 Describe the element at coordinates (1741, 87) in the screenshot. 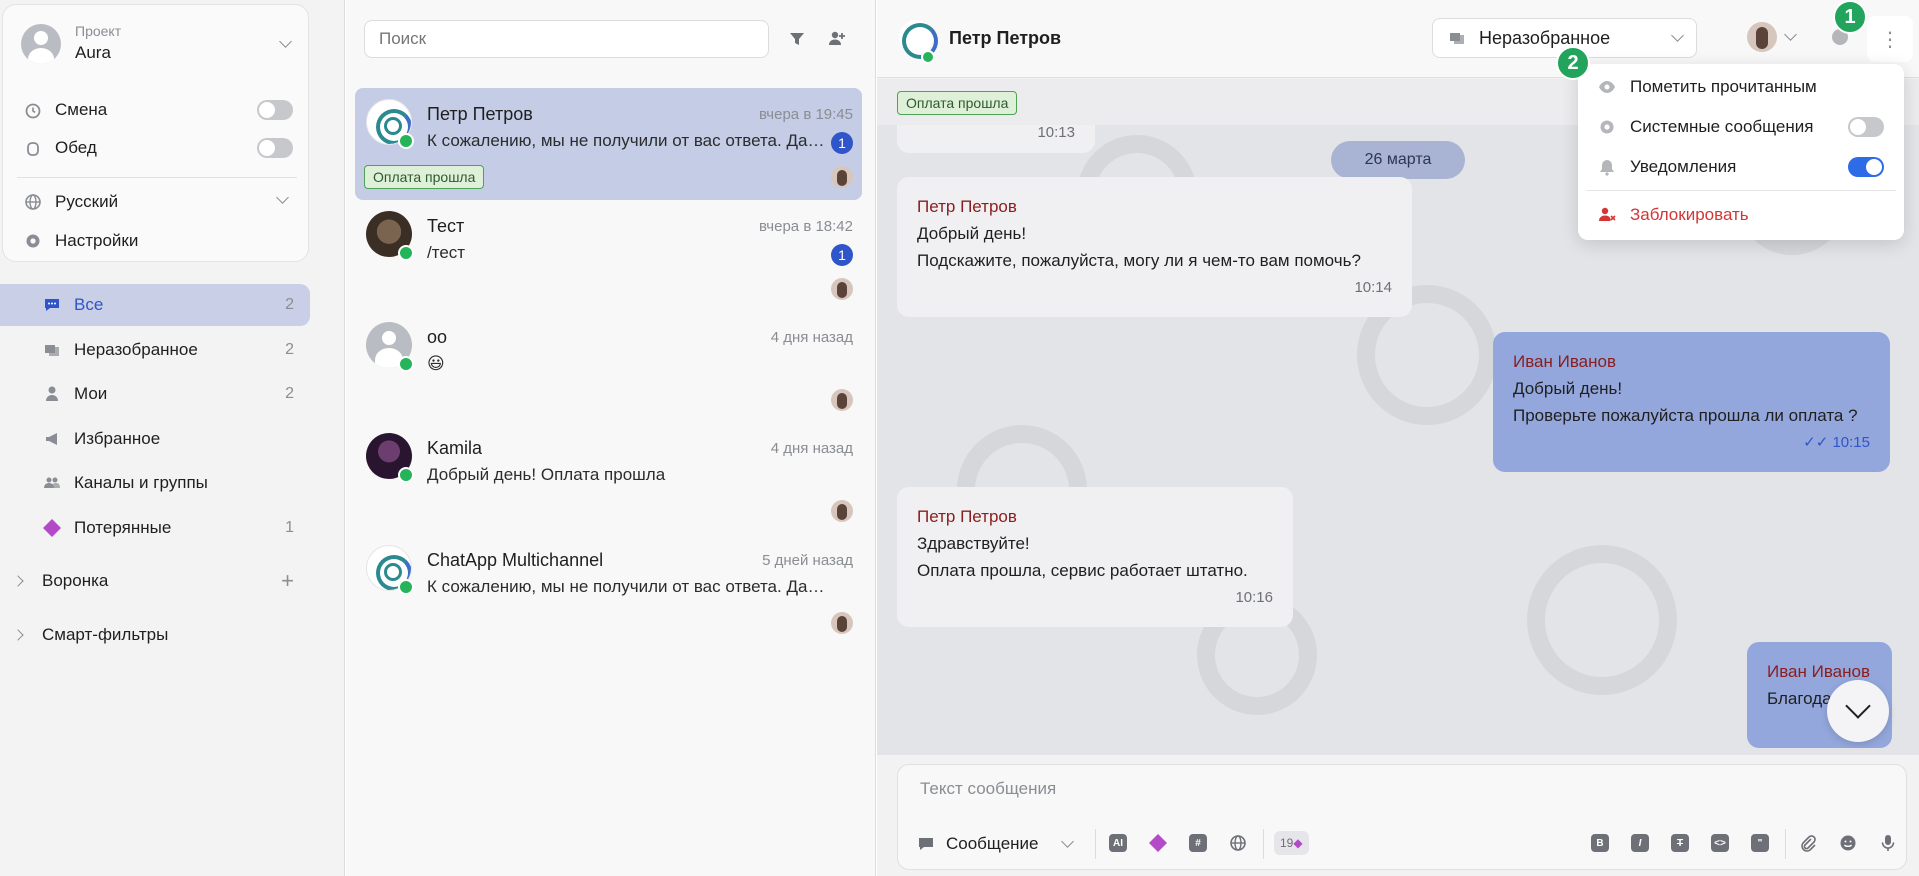

I see `mark-as-read-item: Пометить прочитанным` at that location.